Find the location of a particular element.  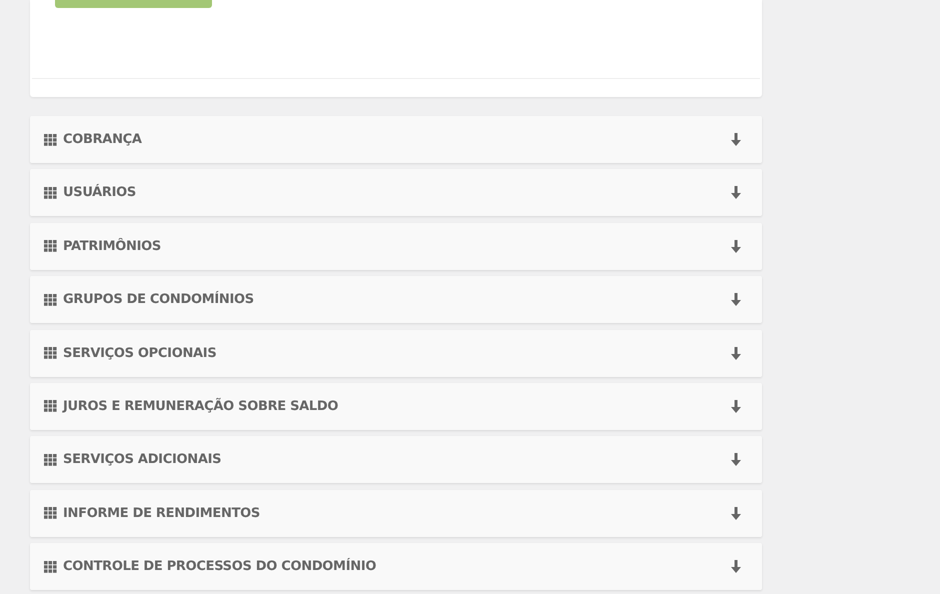

accordion-panel: CONTROLE DE PROCESSOS DO CONDOMÍNIO is located at coordinates (396, 566).